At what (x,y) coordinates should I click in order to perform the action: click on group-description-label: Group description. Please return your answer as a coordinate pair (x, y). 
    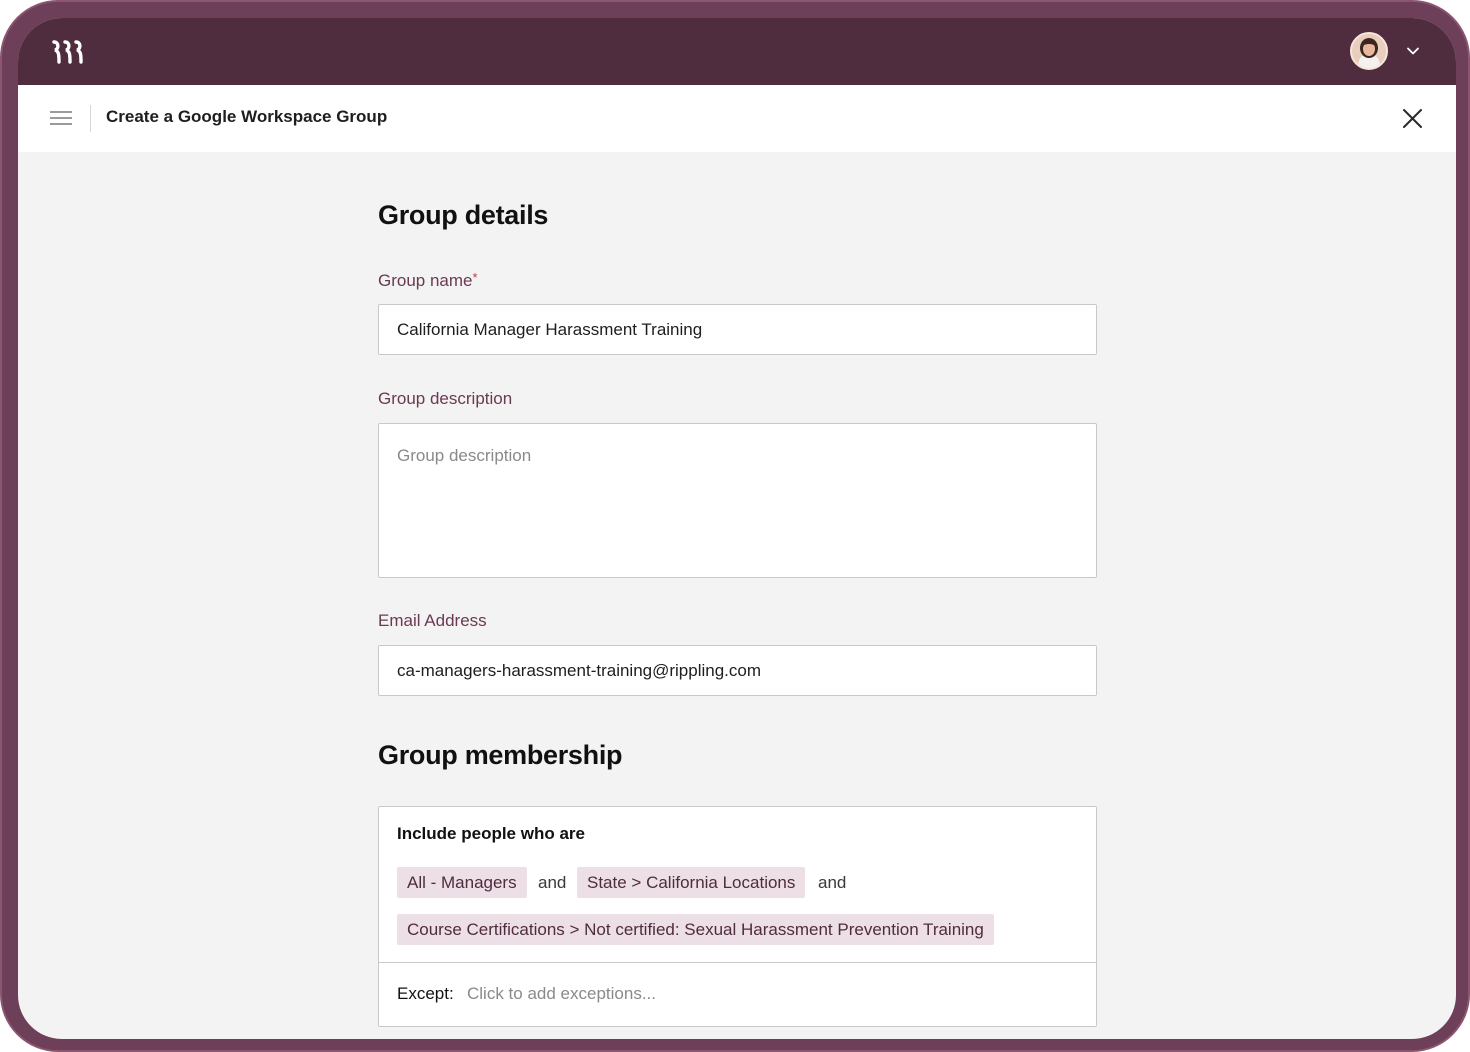
    Looking at the image, I should click on (445, 398).